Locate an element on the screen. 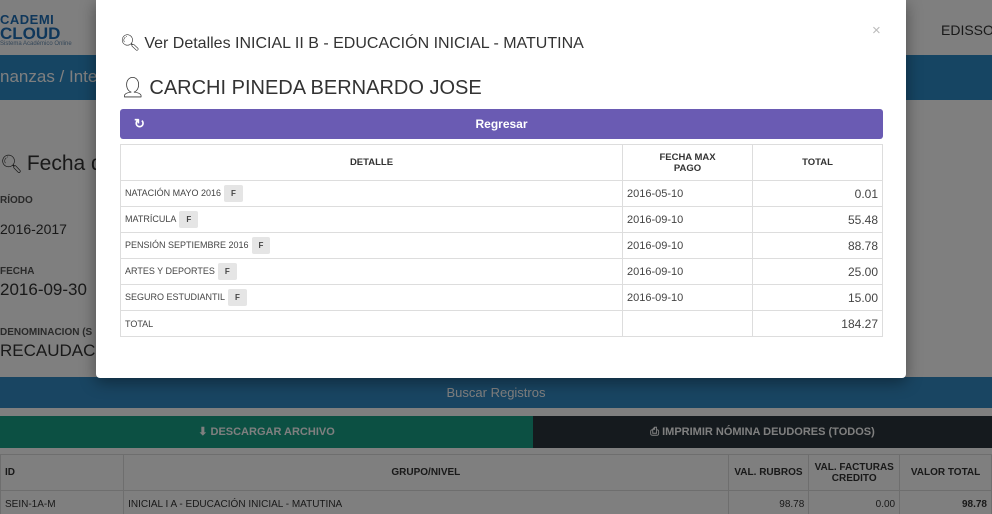 The image size is (992, 514). student-name-text: CARCHI PINEDA BERNARDO JOSE is located at coordinates (315, 88).